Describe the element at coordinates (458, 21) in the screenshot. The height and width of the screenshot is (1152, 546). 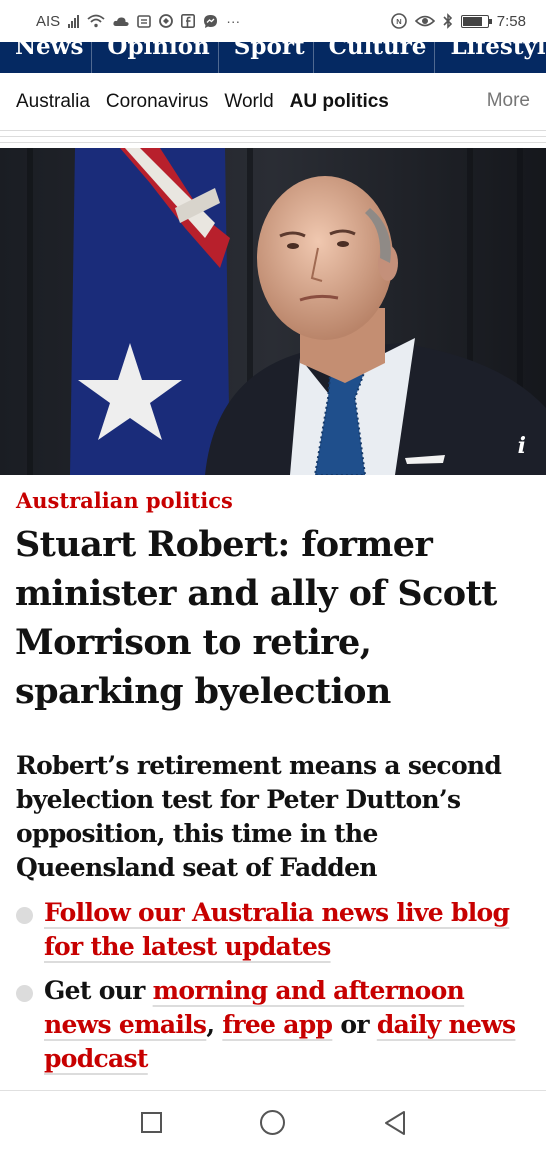
I see `status-right: N 7:58` at that location.